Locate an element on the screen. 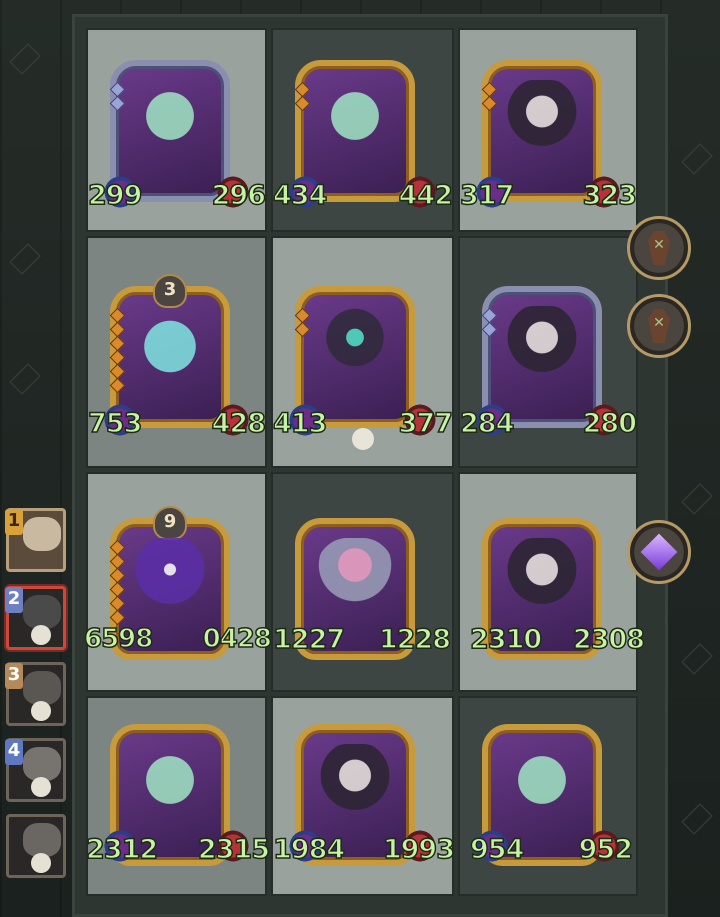  health-value: 0428 is located at coordinates (237, 639).